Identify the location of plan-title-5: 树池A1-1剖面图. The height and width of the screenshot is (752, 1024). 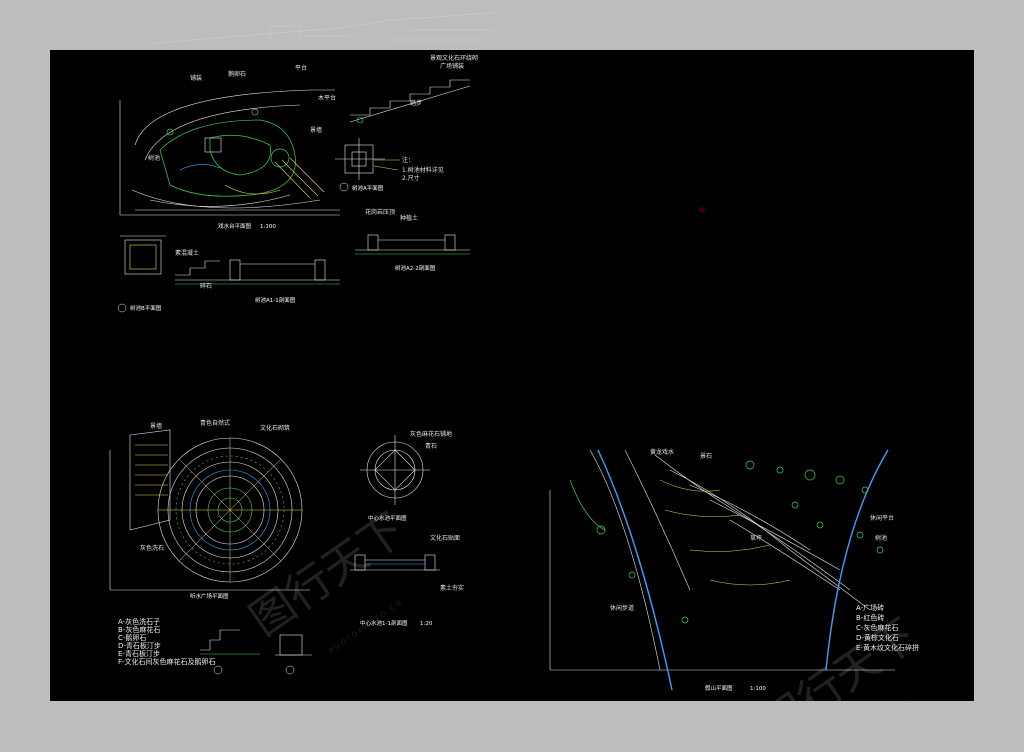
(275, 300).